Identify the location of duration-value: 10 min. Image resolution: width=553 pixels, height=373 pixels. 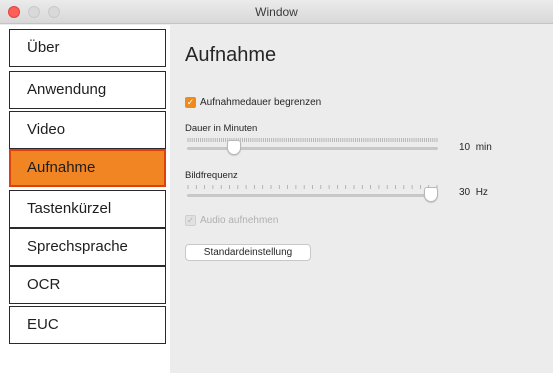
(475, 147).